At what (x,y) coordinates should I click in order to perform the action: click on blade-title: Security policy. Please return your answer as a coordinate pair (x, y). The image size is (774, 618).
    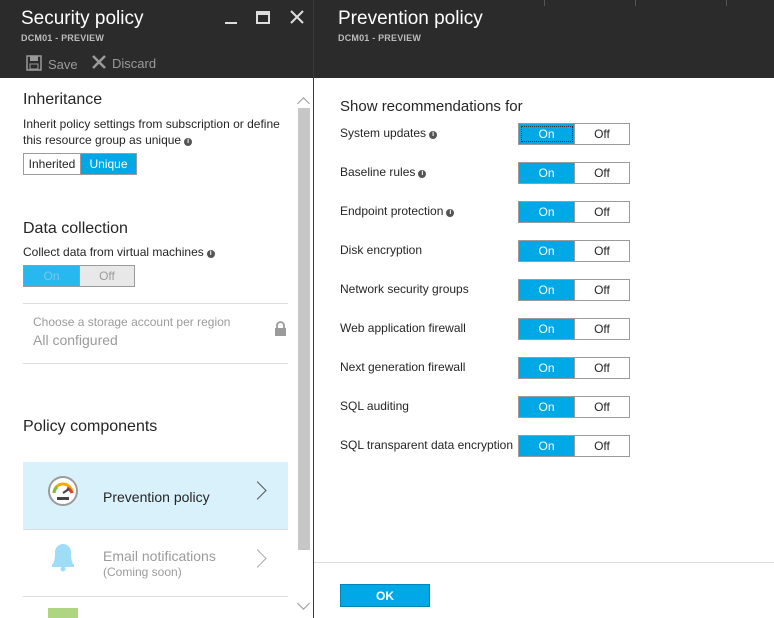
    Looking at the image, I should click on (82, 18).